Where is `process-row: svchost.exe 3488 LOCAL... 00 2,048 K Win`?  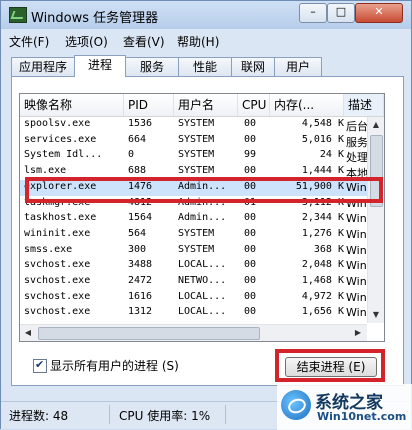
process-row: svchost.exe 3488 LOCAL... 00 2,048 K Win is located at coordinates (194, 266).